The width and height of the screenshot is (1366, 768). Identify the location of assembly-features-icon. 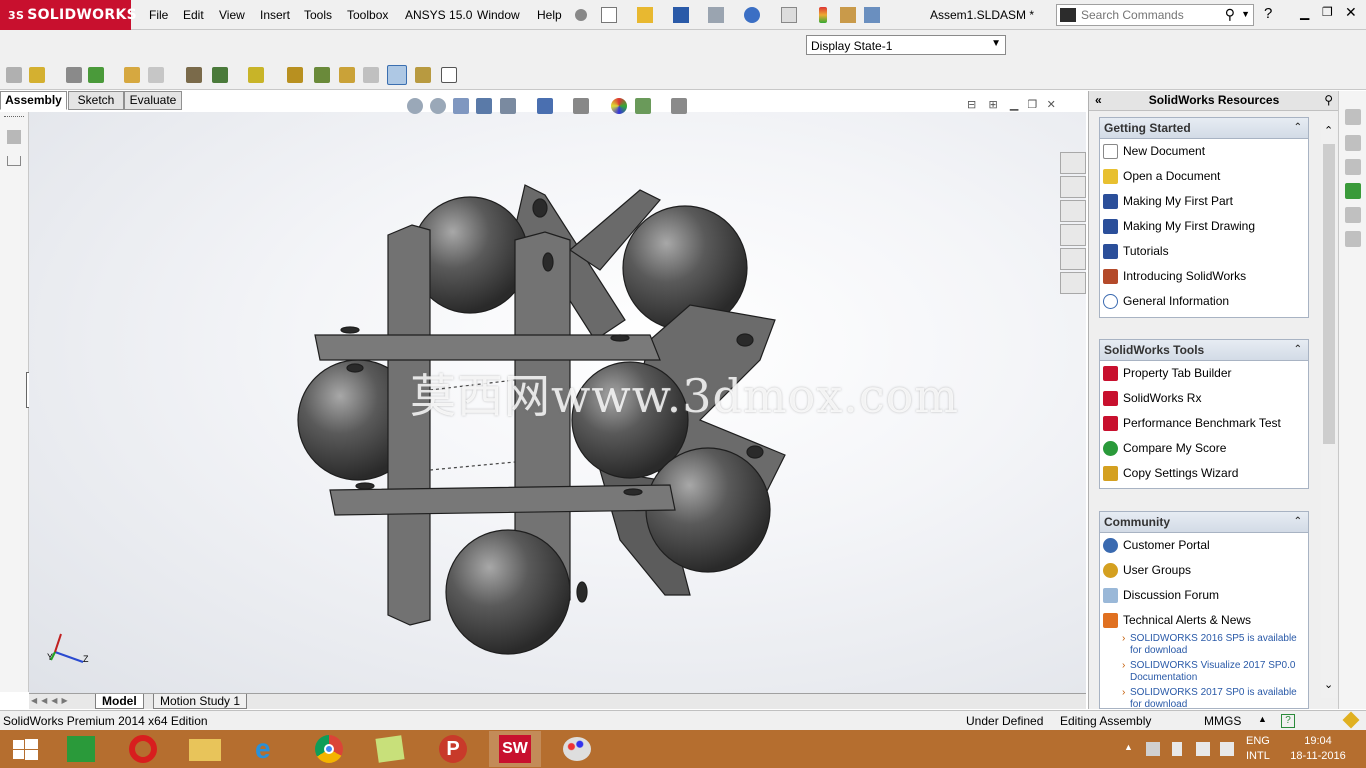
(194, 75).